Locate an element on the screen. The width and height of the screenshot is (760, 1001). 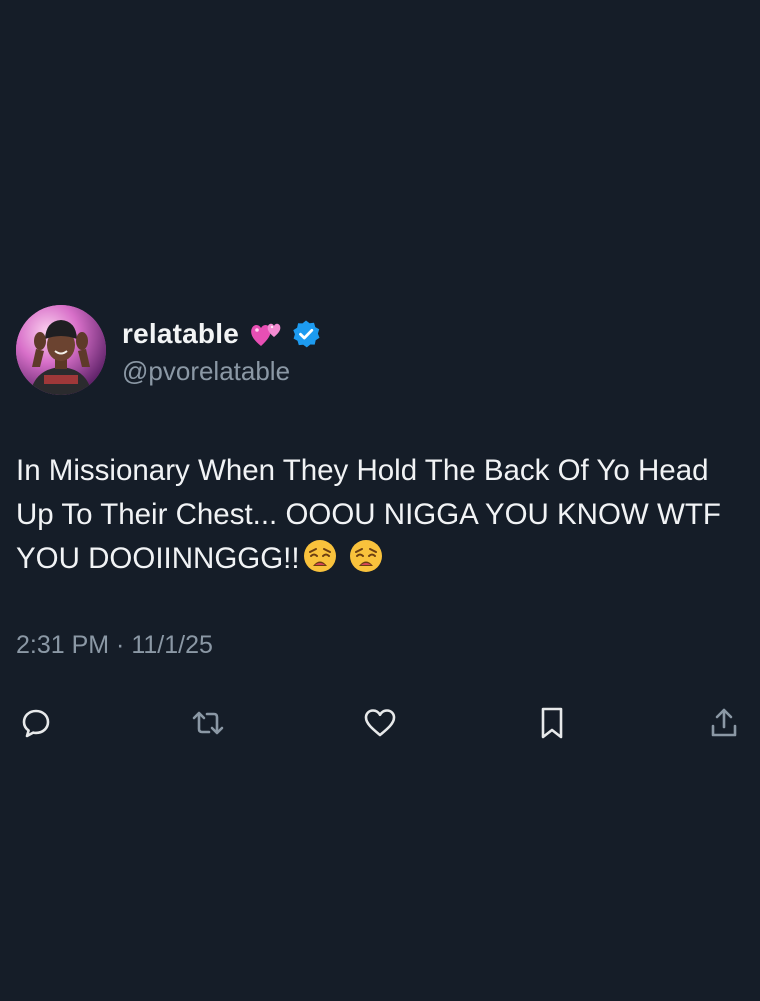
repost-button is located at coordinates (208, 723).